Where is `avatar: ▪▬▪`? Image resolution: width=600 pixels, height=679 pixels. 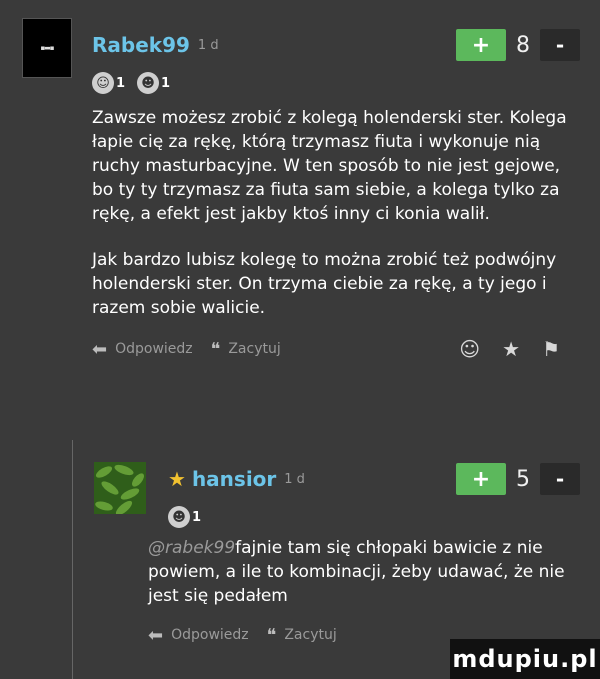
avatar: ▪▬▪ is located at coordinates (47, 48).